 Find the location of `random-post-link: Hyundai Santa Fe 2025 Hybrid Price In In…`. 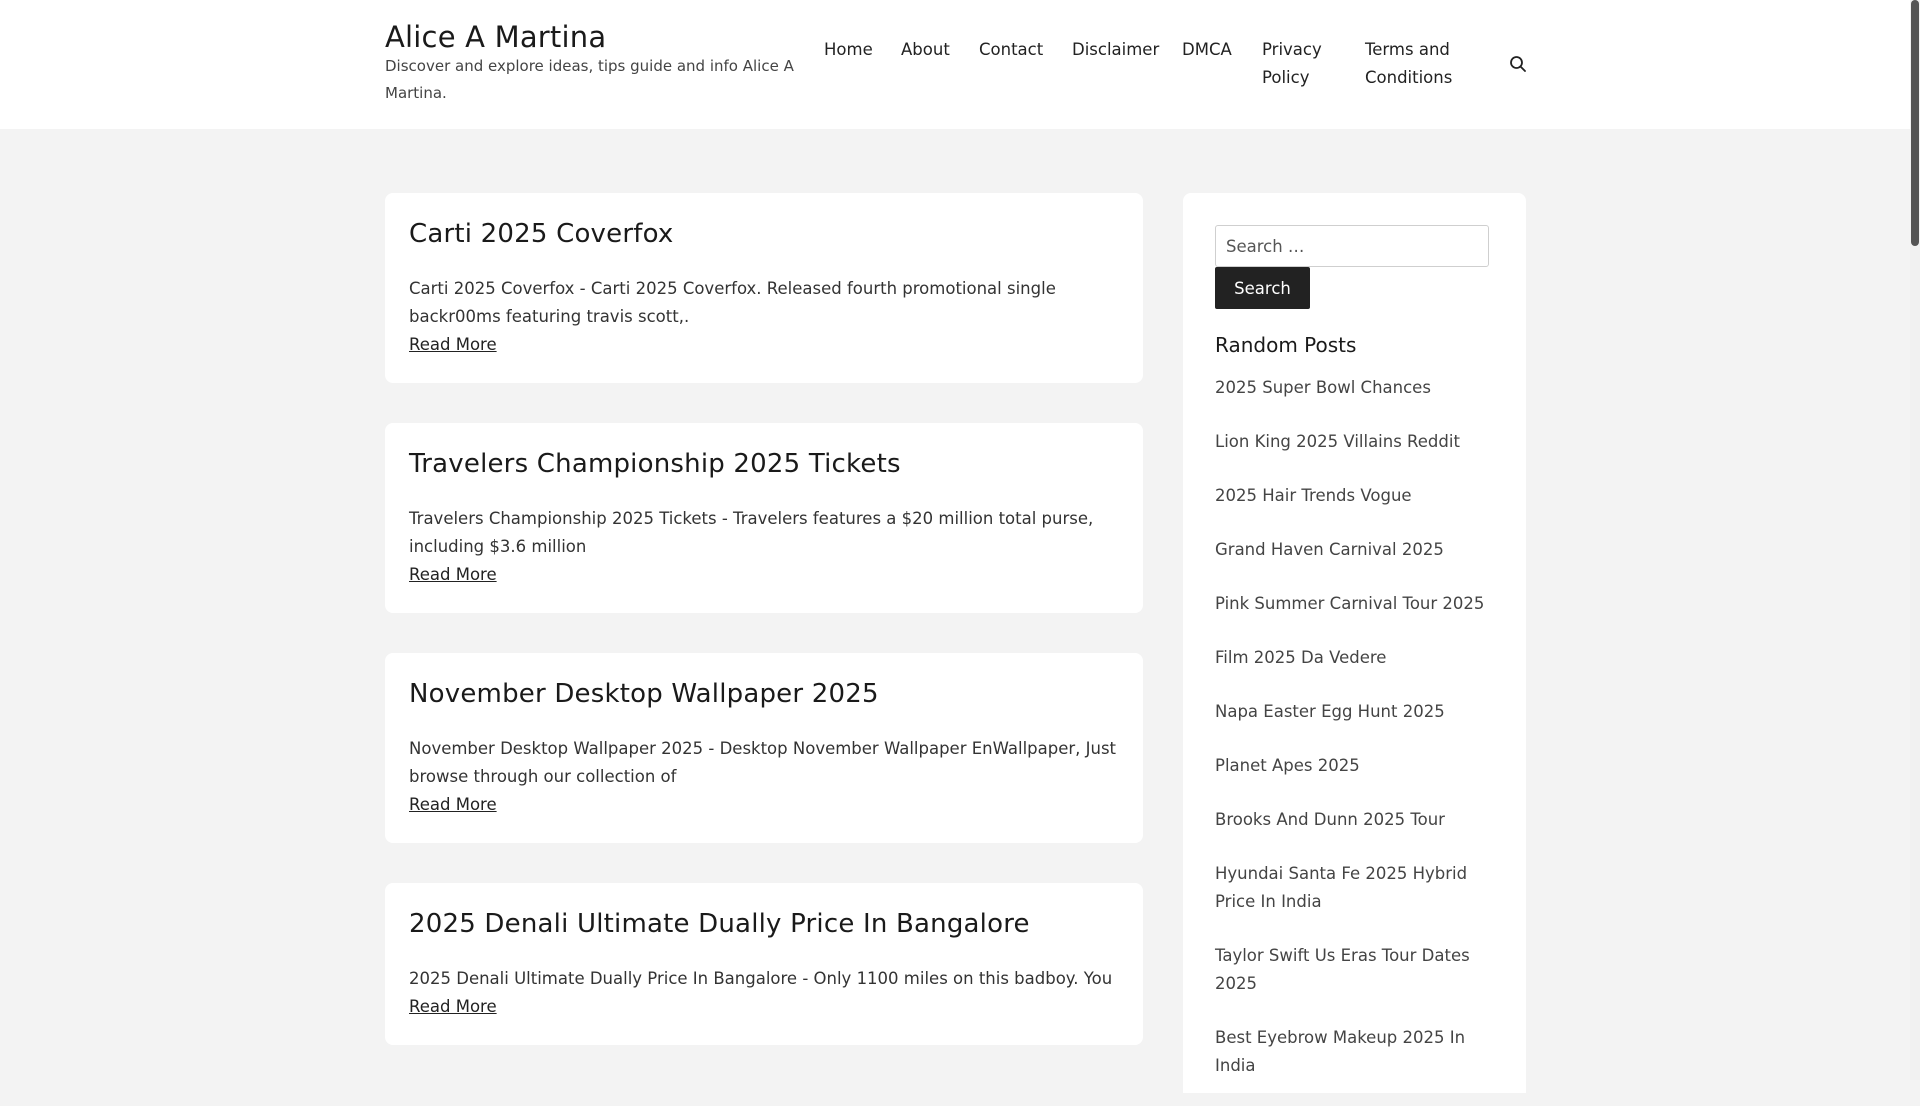

random-post-link: Hyundai Santa Fe 2025 Hybrid Price In In… is located at coordinates (1357, 888).